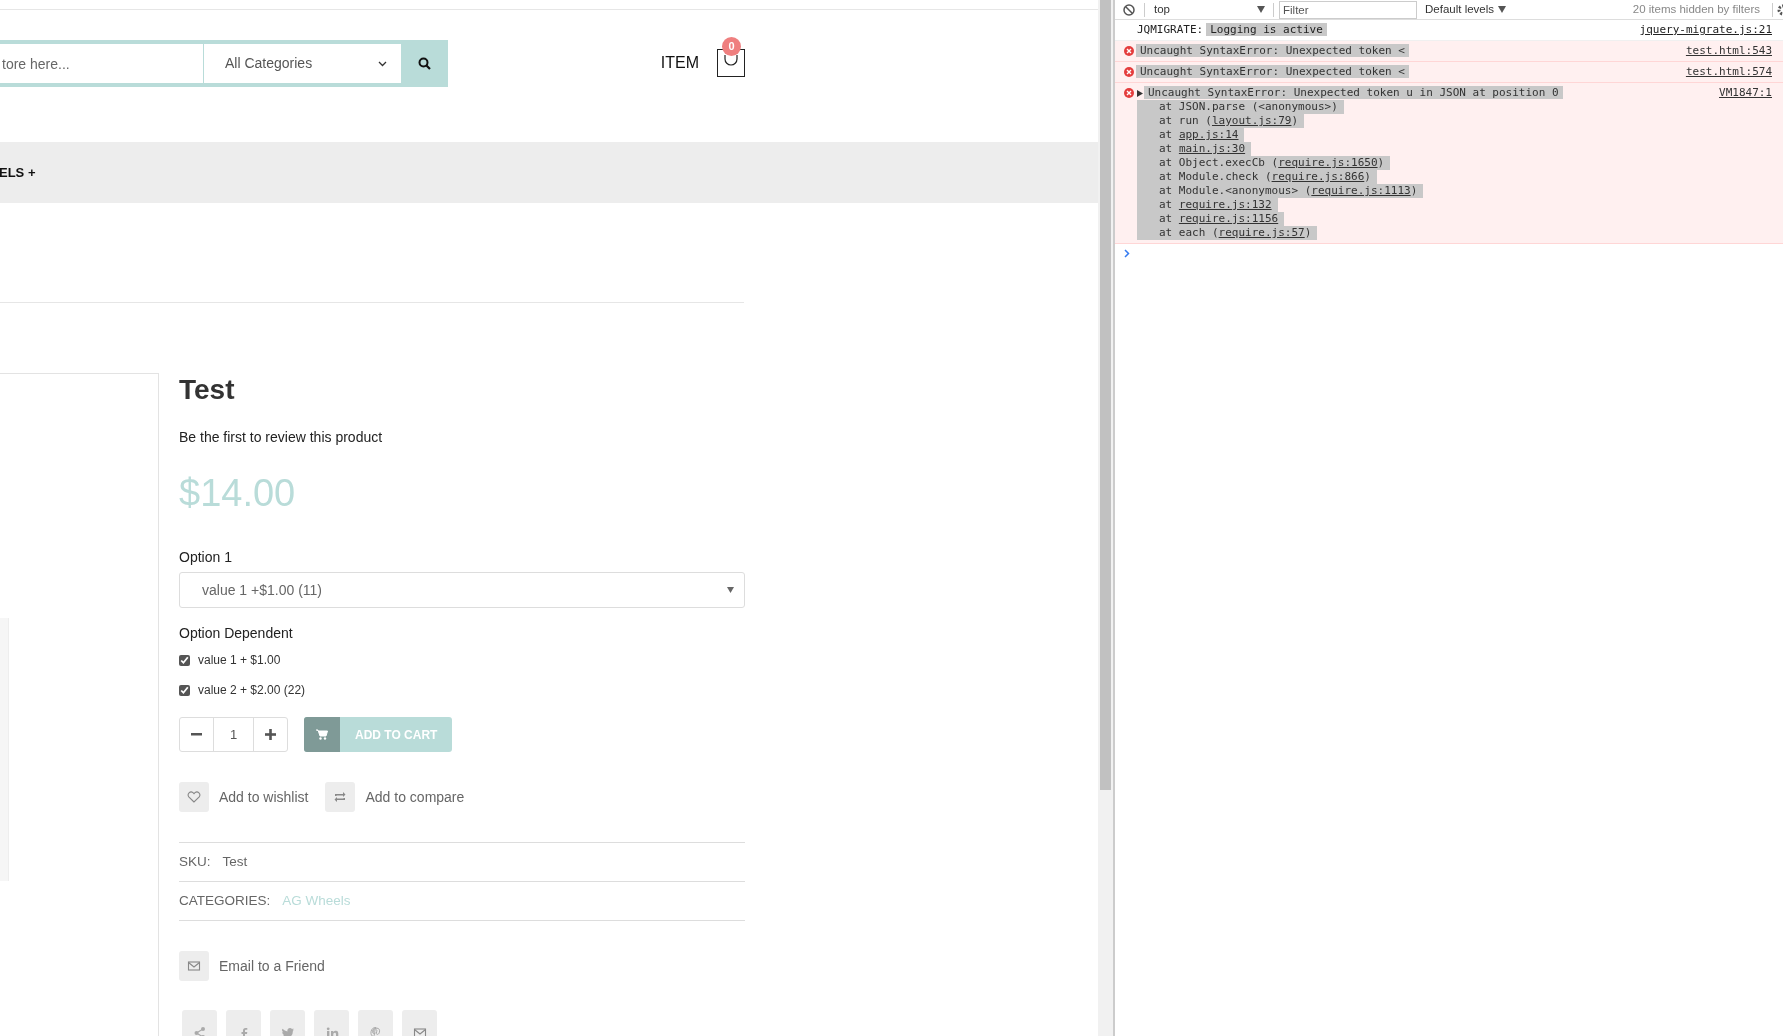  Describe the element at coordinates (196, 734) in the screenshot. I see `minus-icon` at that location.